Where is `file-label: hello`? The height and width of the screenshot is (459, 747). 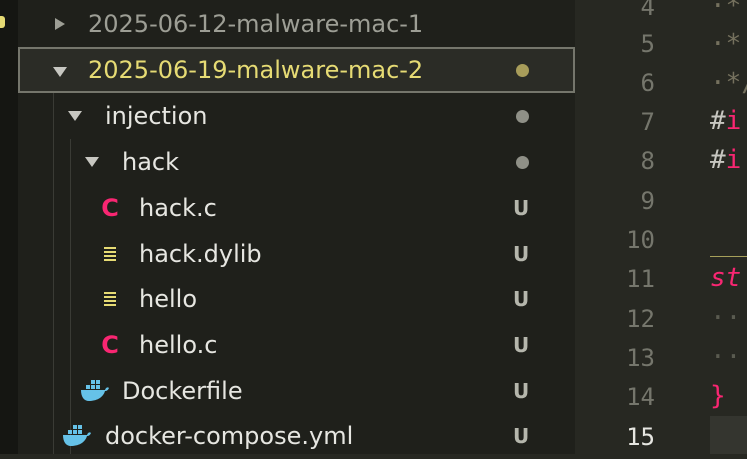
file-label: hello is located at coordinates (168, 299).